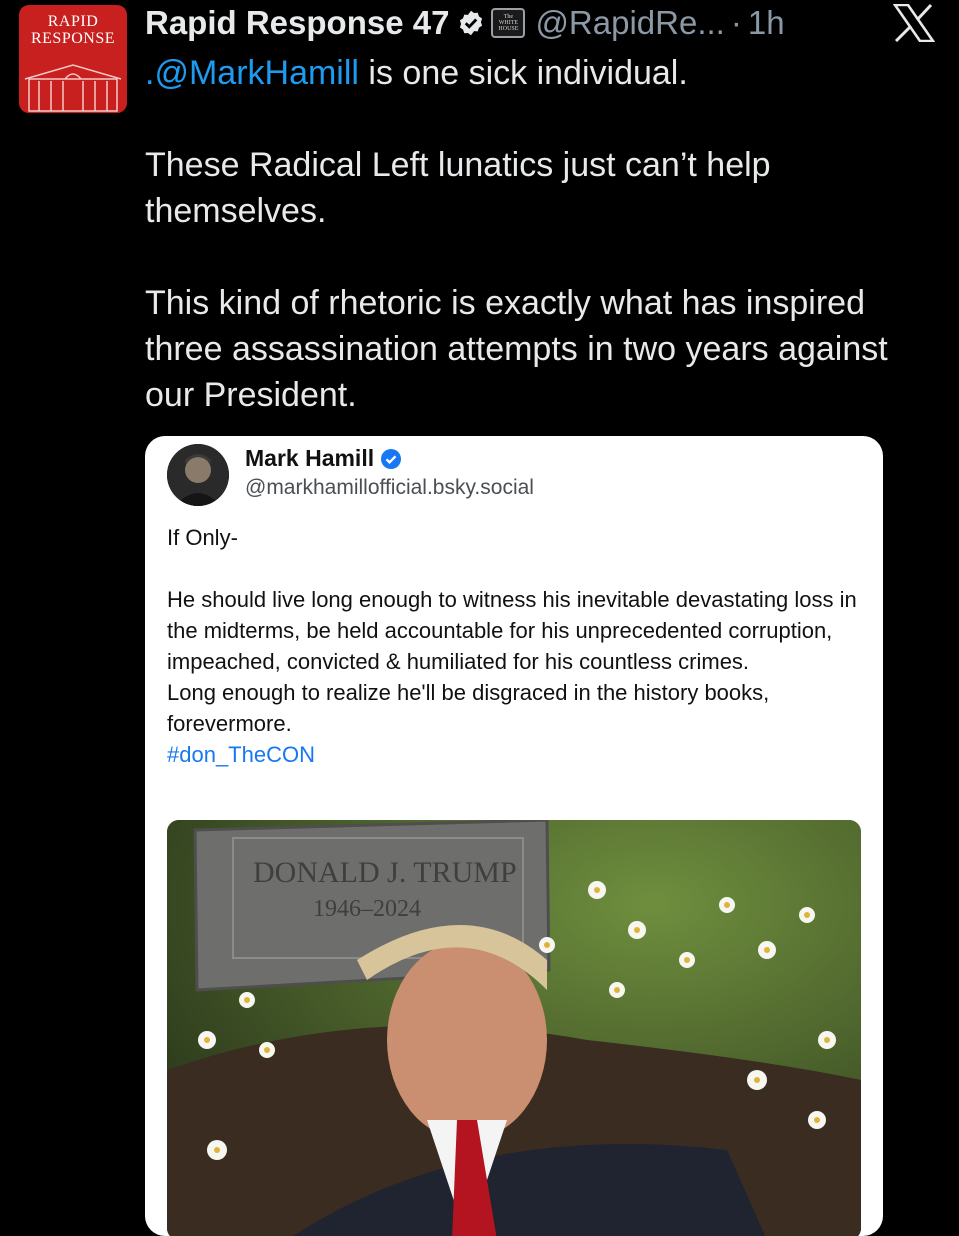 Image resolution: width=959 pixels, height=1236 pixels. I want to click on headstone-name: DONALD J. TRUMP, so click(385, 872).